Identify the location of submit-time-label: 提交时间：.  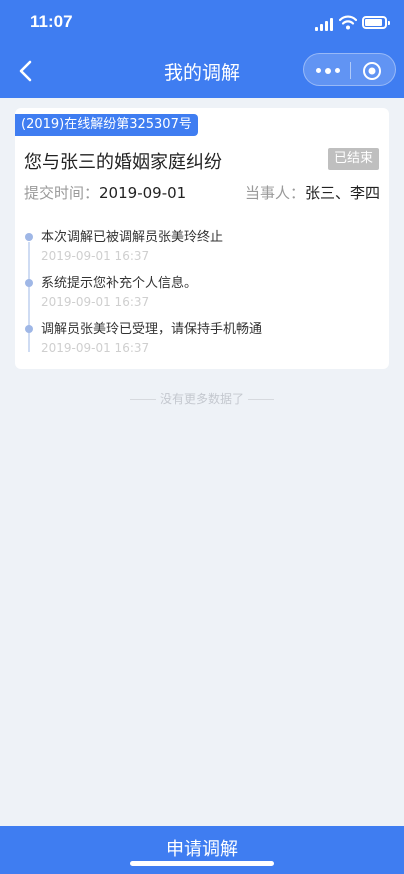
(62, 193).